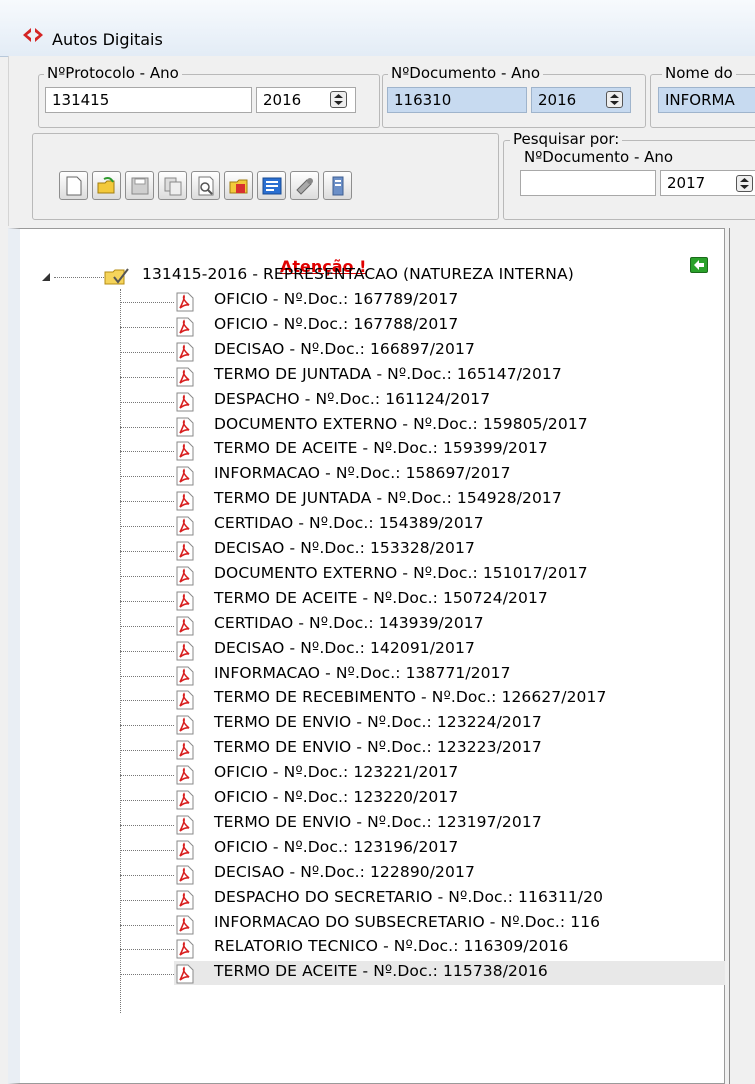 The height and width of the screenshot is (1084, 755). Describe the element at coordinates (466, 73) in the screenshot. I see `document-label: NºDocumento - Ano` at that location.